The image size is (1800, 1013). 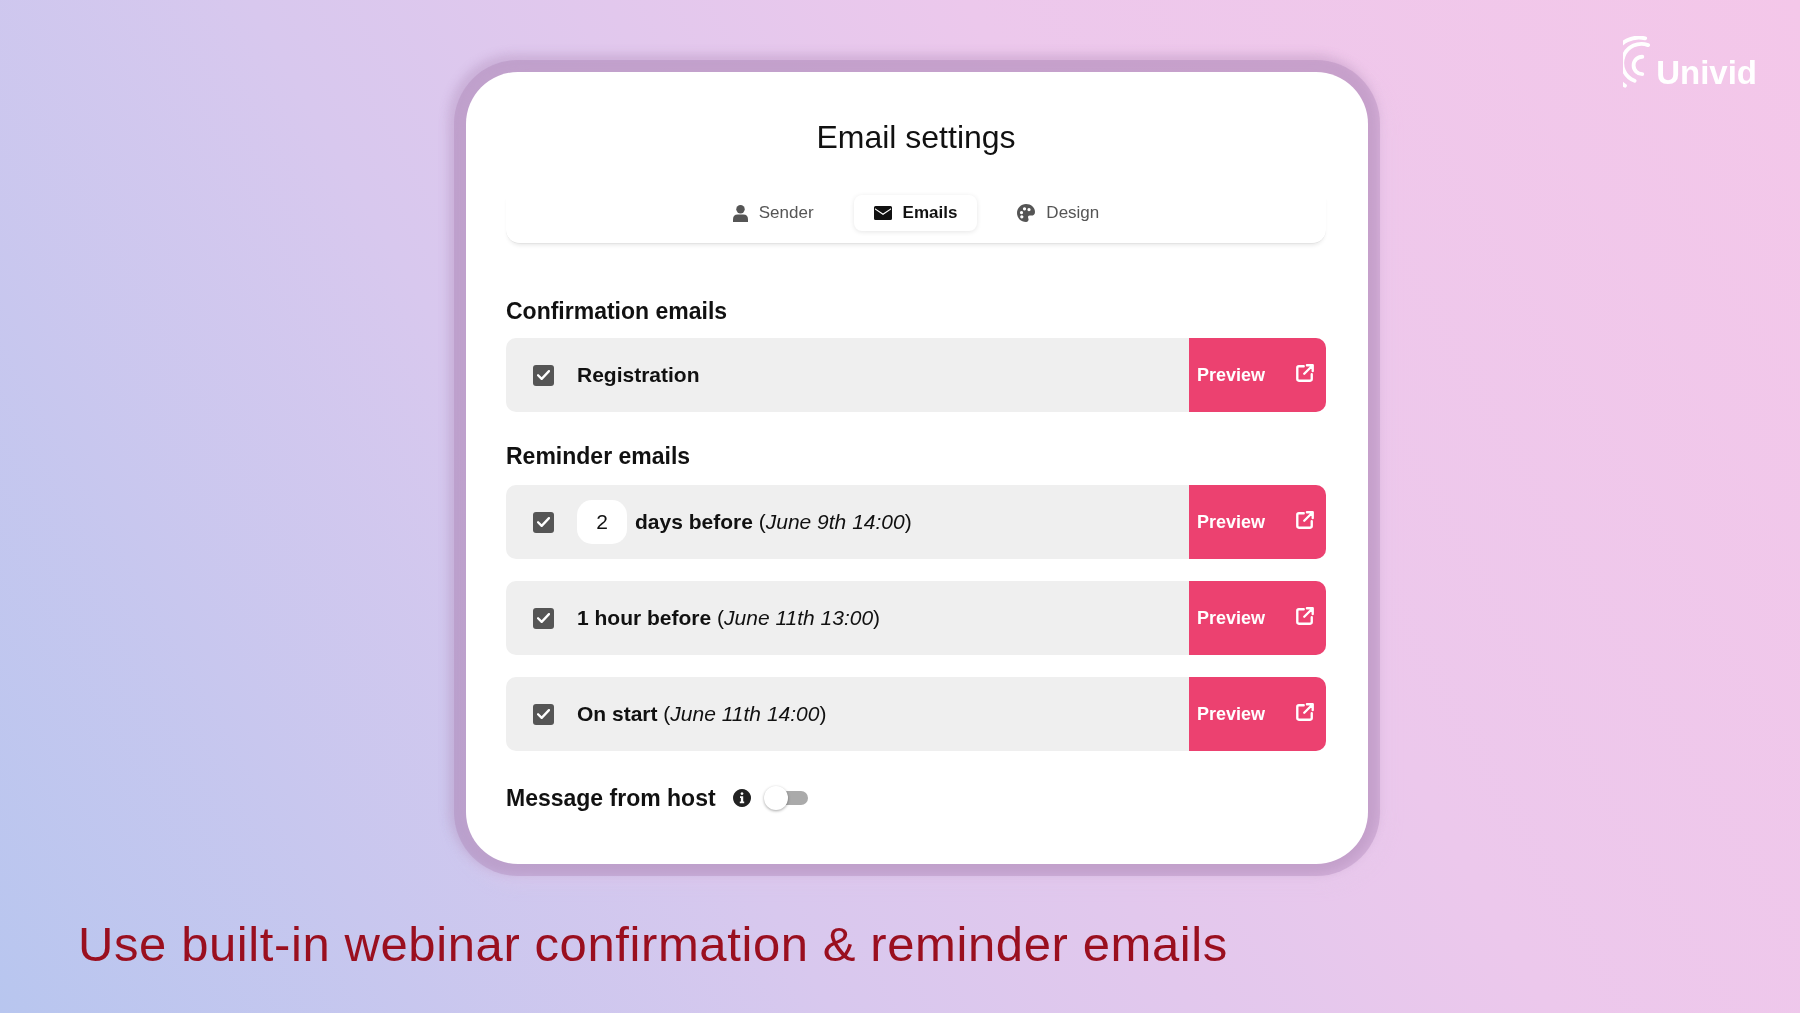 I want to click on email-label: days before (June 9th 14:00), so click(x=773, y=522).